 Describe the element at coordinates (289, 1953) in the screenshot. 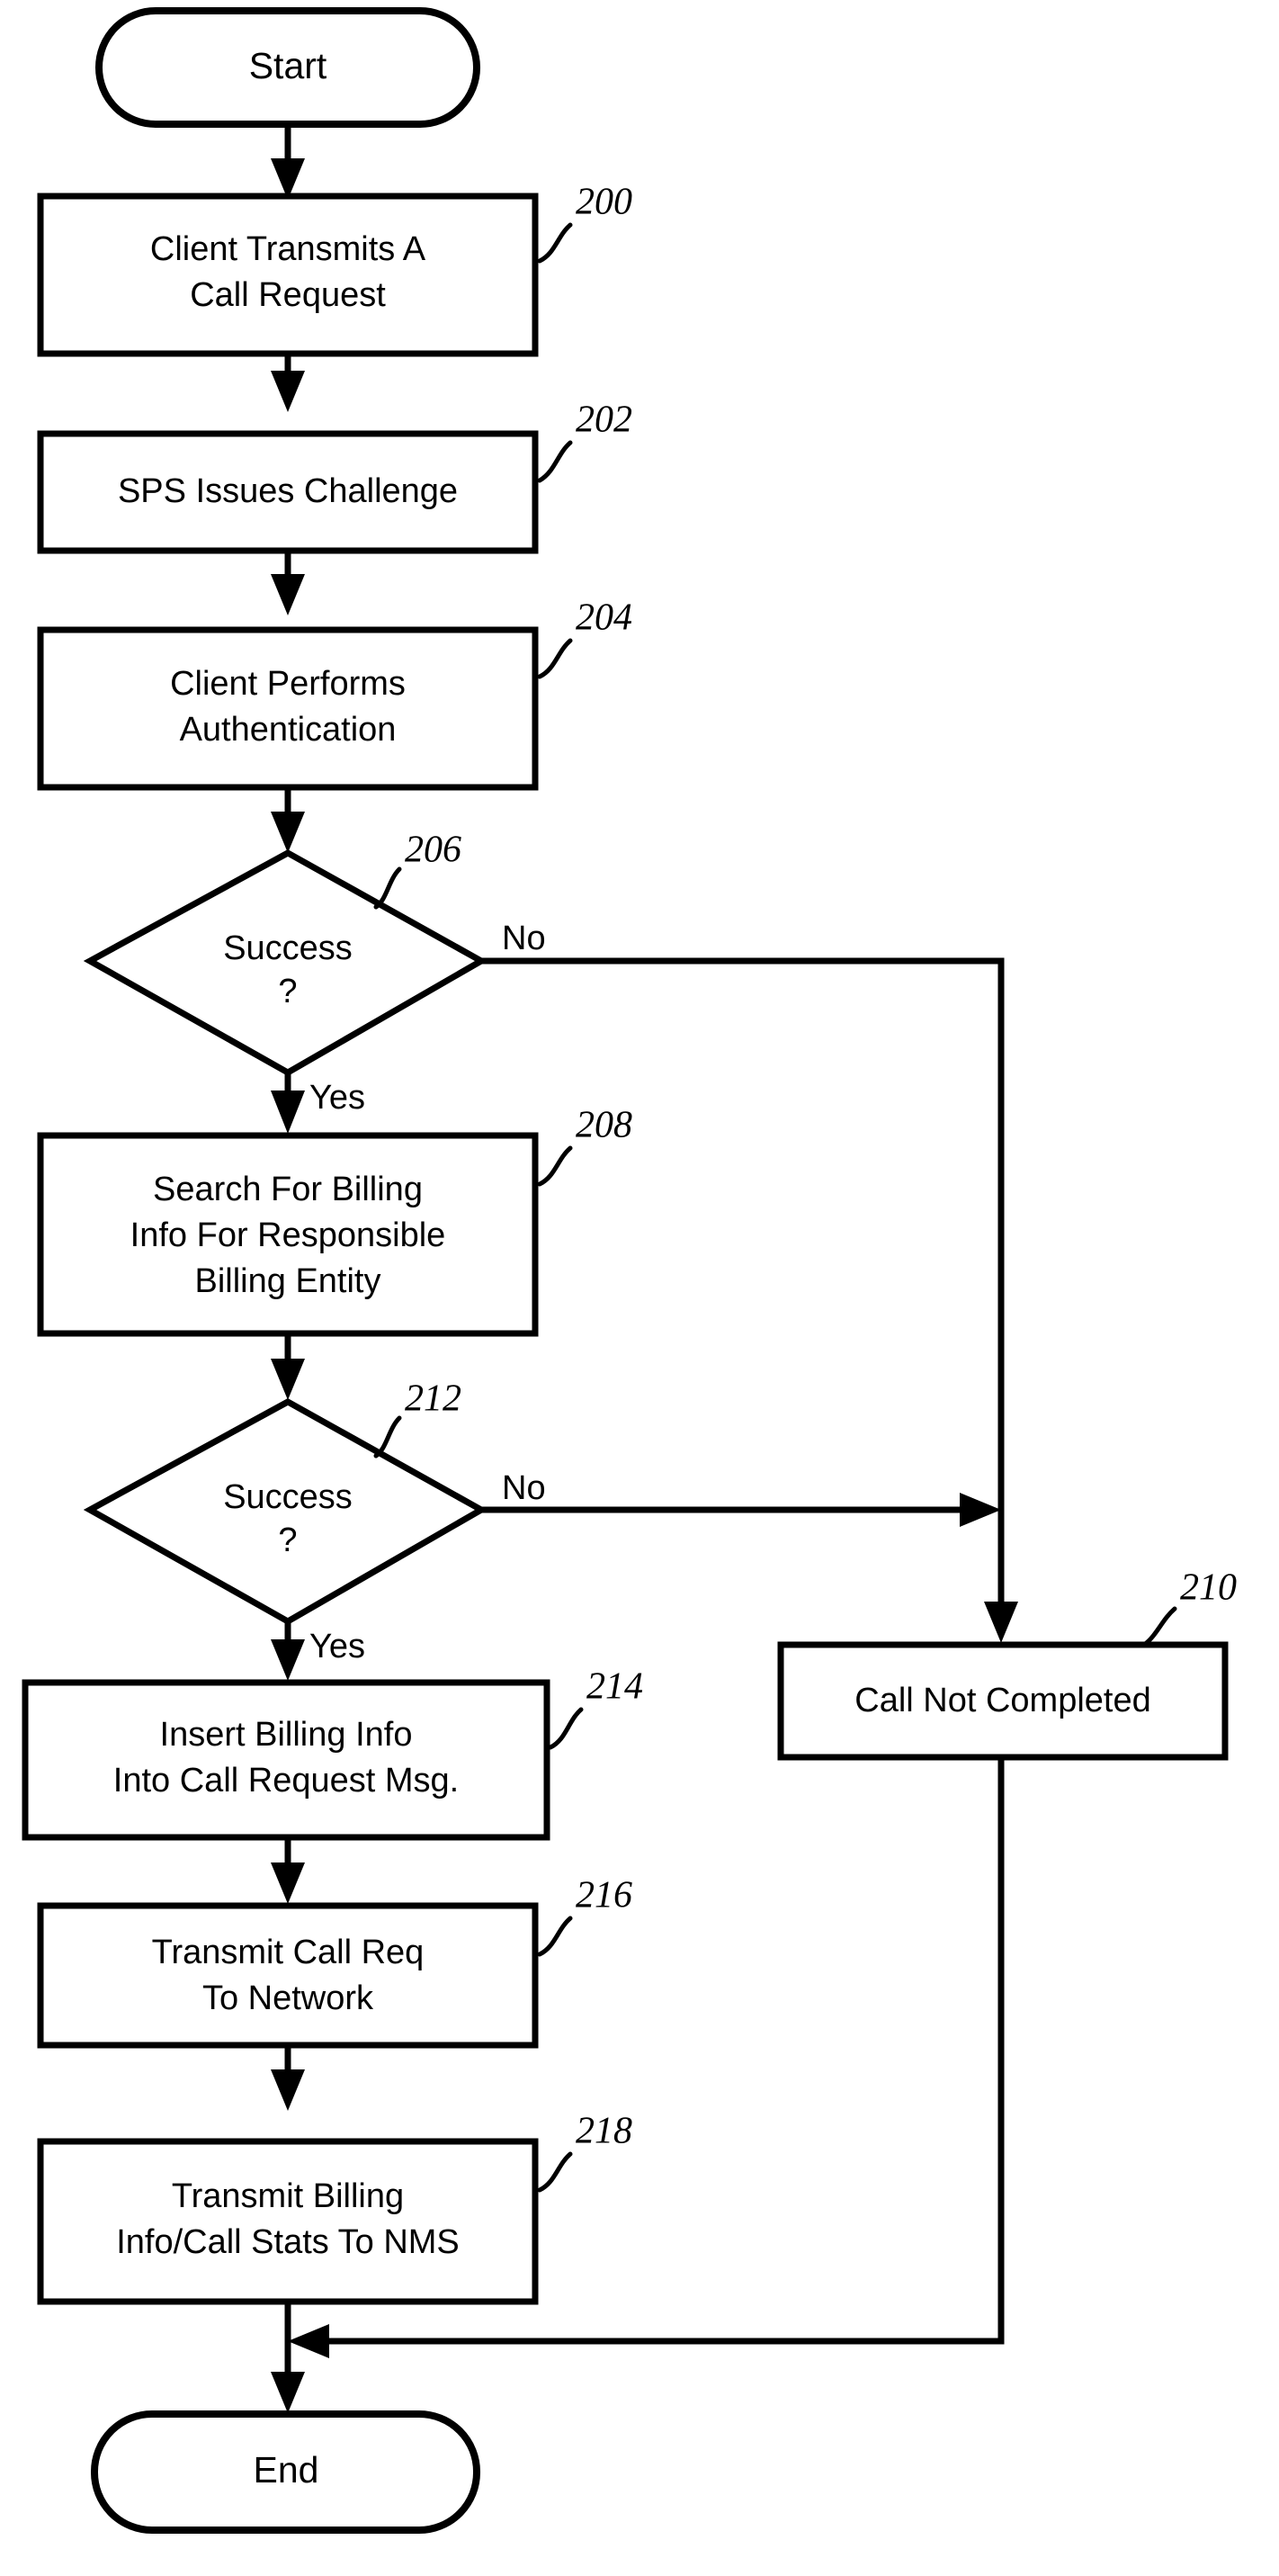

I see `node-216-label-line1: Transmit Call Req` at that location.